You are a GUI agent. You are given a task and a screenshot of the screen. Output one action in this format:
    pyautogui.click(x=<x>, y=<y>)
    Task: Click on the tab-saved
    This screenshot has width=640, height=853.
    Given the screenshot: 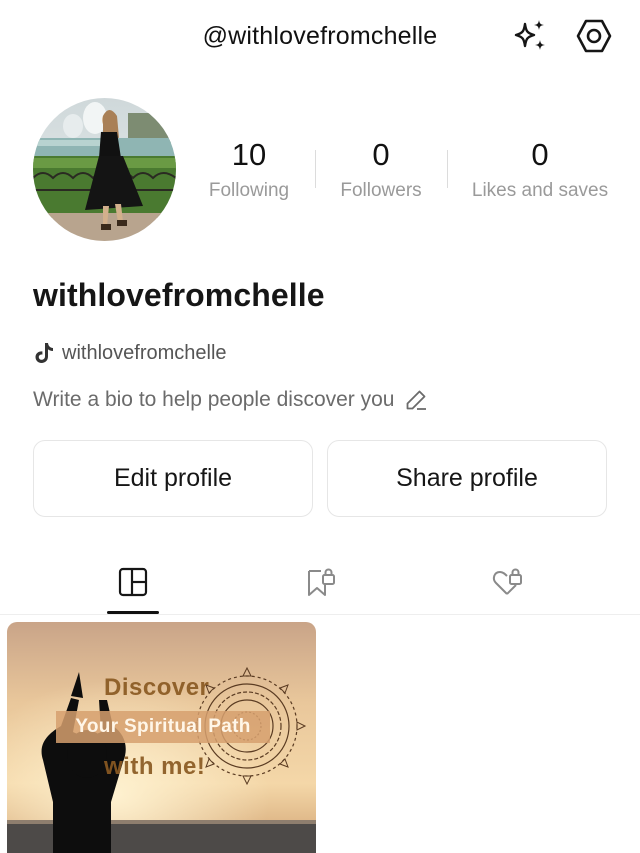 What is the action you would take?
    pyautogui.click(x=320, y=582)
    